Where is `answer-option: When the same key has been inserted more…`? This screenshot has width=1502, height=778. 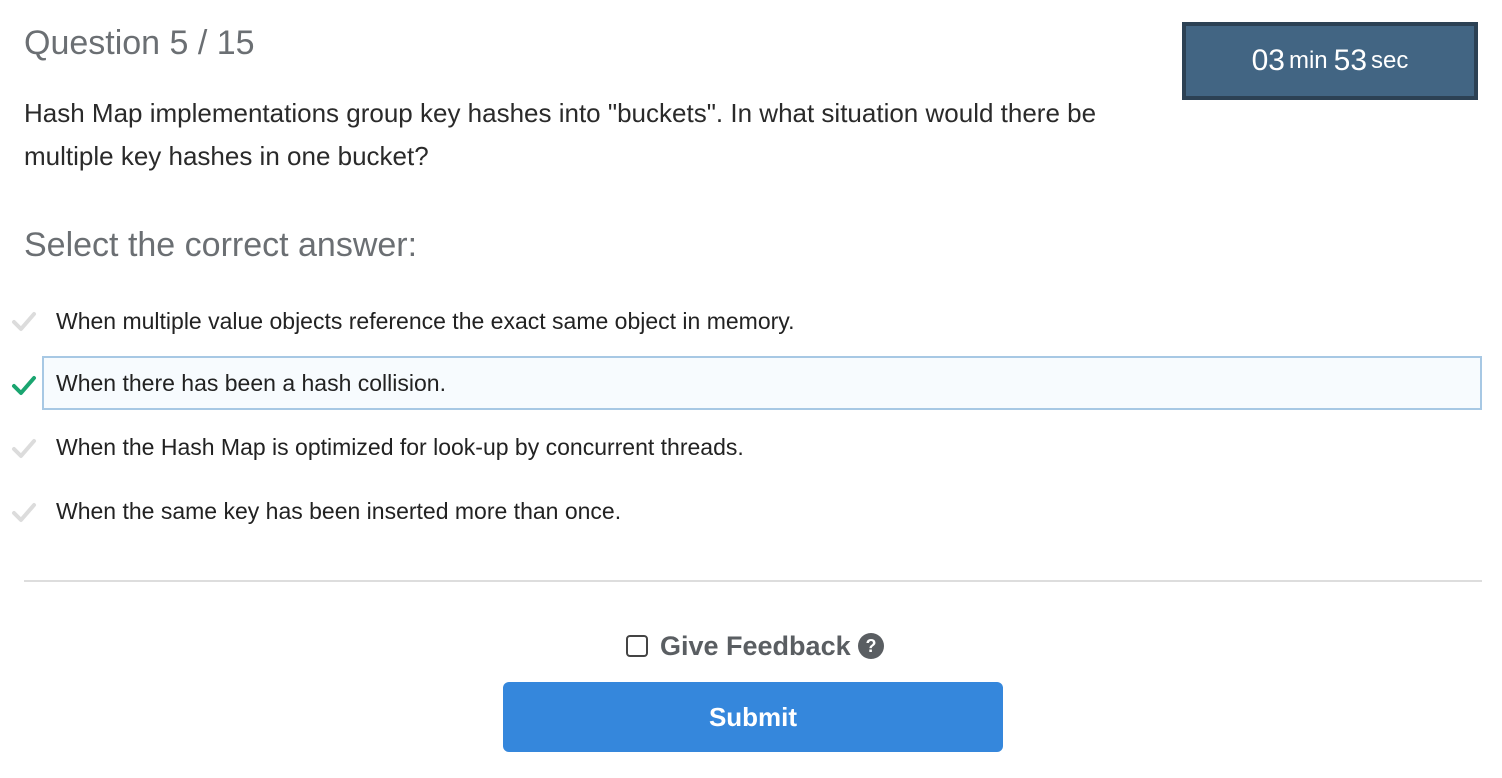 answer-option: When the same key has been inserted more… is located at coordinates (762, 511).